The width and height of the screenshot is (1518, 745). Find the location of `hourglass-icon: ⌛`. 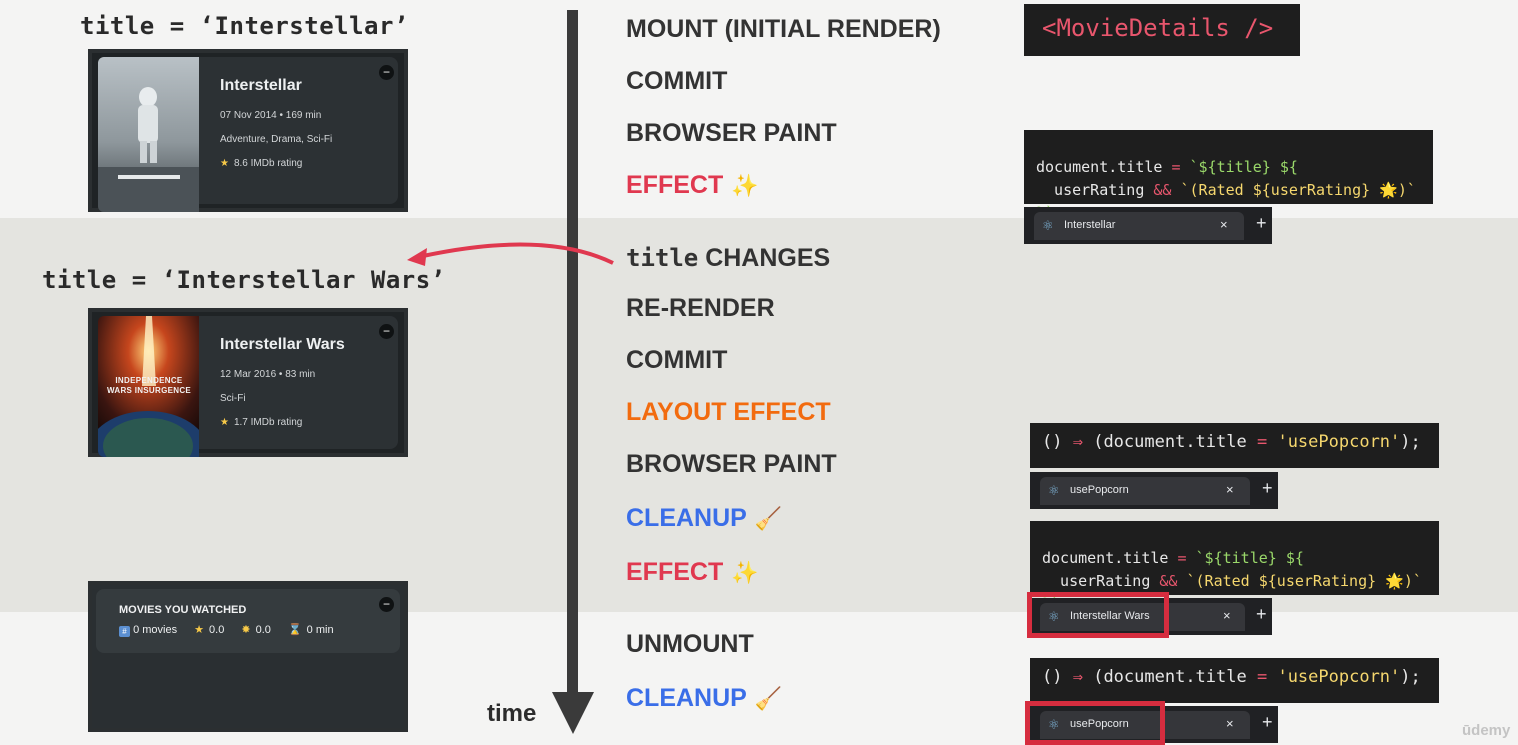

hourglass-icon: ⌛ is located at coordinates (294, 630).